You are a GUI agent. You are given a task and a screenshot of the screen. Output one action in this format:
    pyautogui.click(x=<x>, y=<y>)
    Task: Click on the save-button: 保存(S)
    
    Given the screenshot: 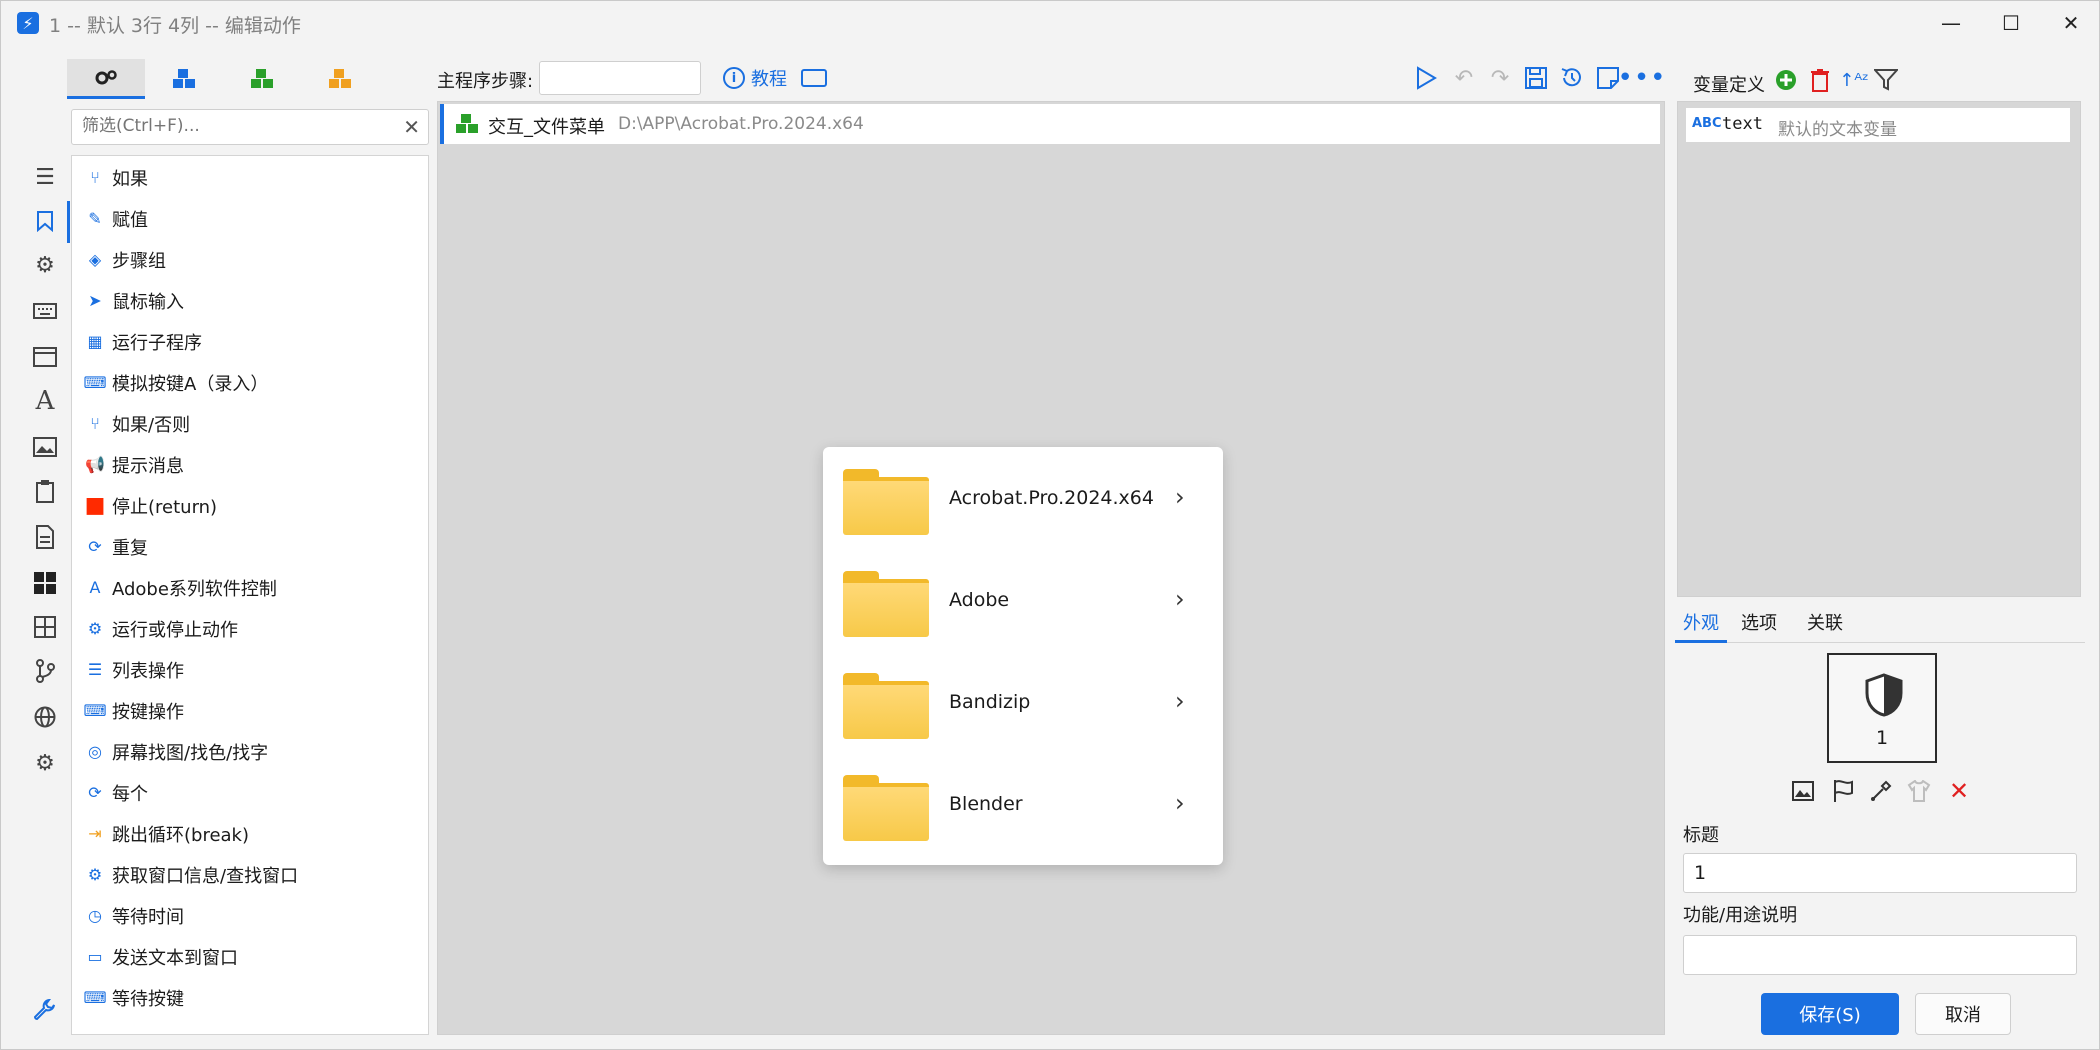 What is the action you would take?
    pyautogui.click(x=1830, y=1014)
    